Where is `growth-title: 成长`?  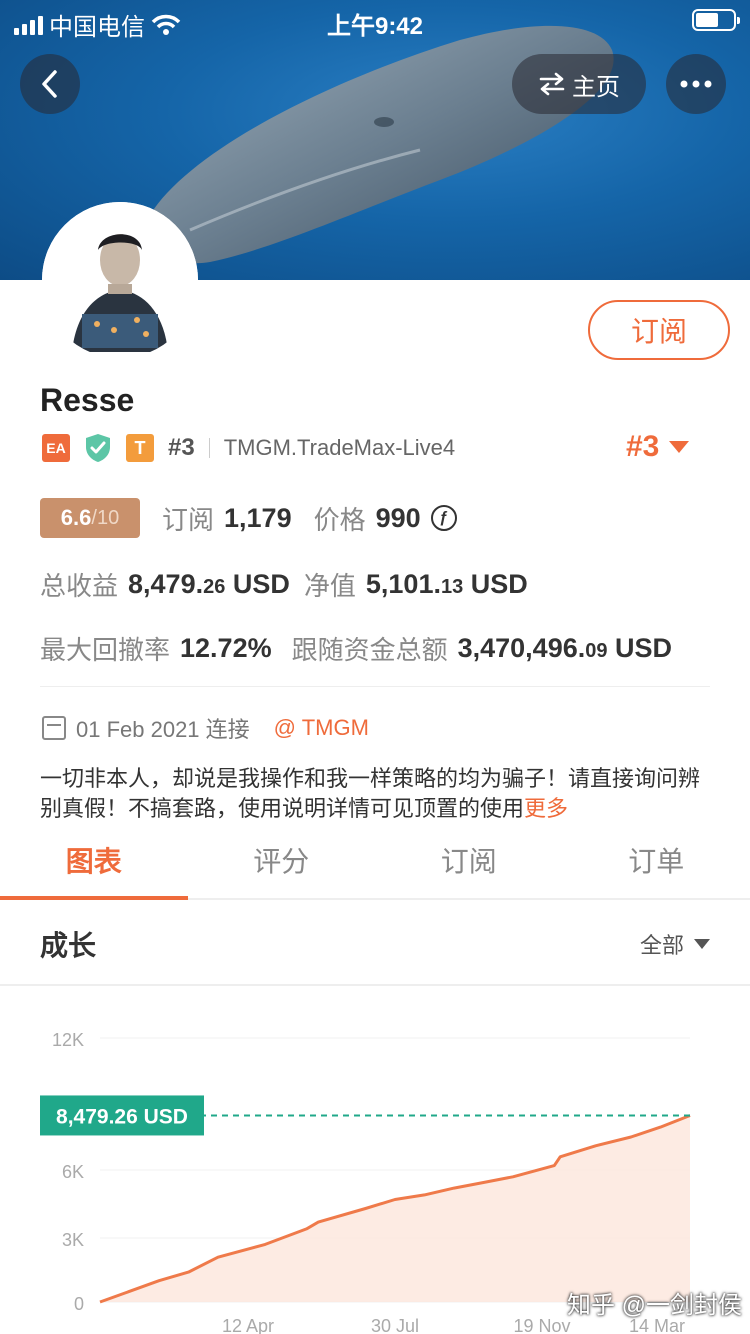
growth-title: 成长 is located at coordinates (68, 945).